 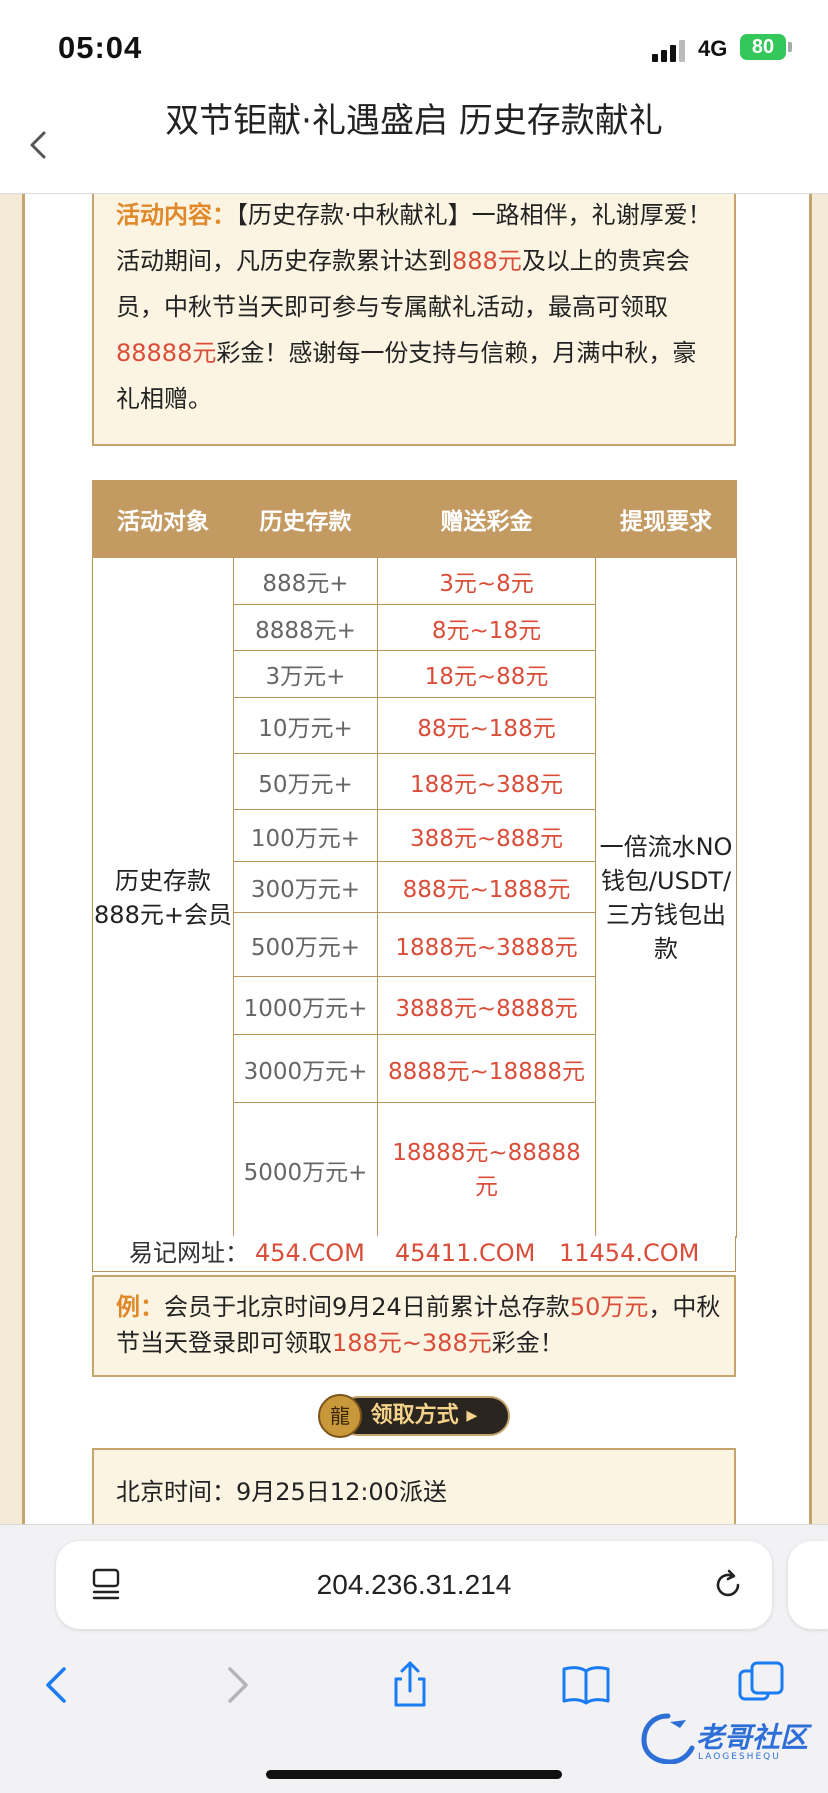 I want to click on easy-url-link: 454.COM, so click(x=310, y=1253).